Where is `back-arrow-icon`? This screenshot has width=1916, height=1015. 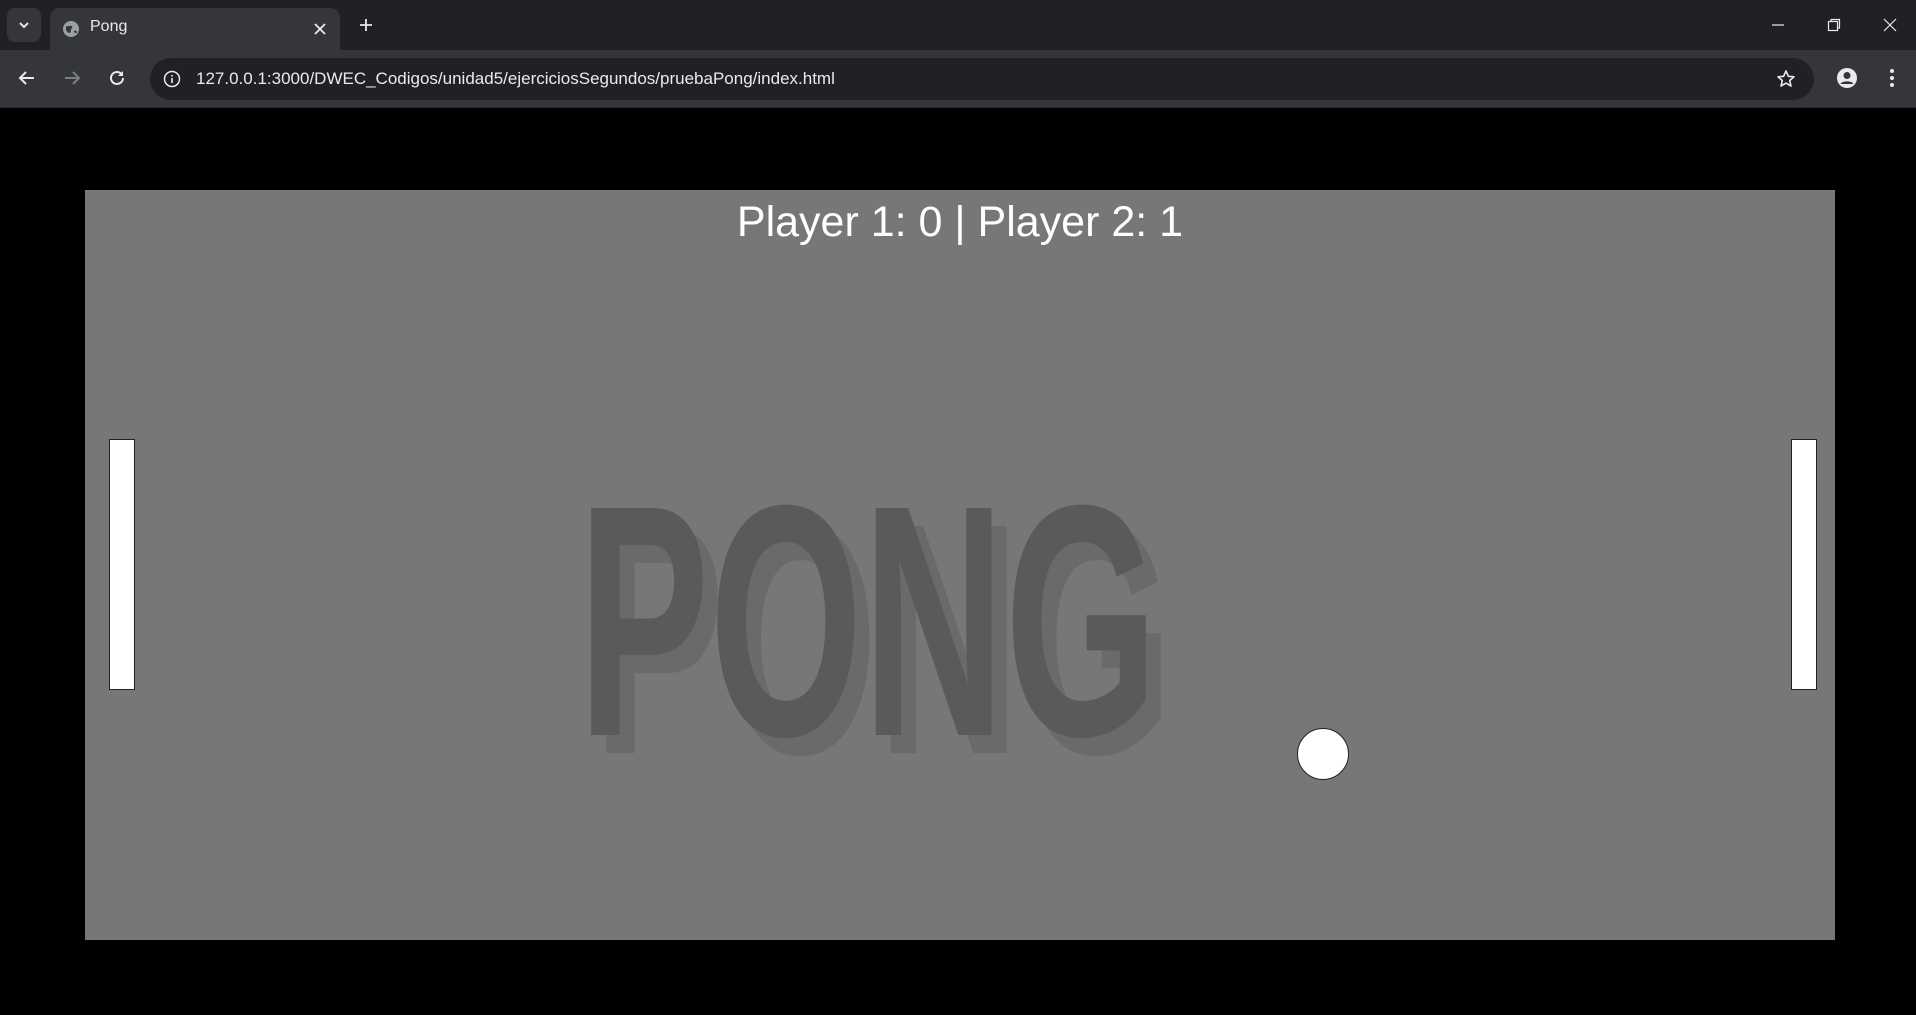 back-arrow-icon is located at coordinates (26, 78).